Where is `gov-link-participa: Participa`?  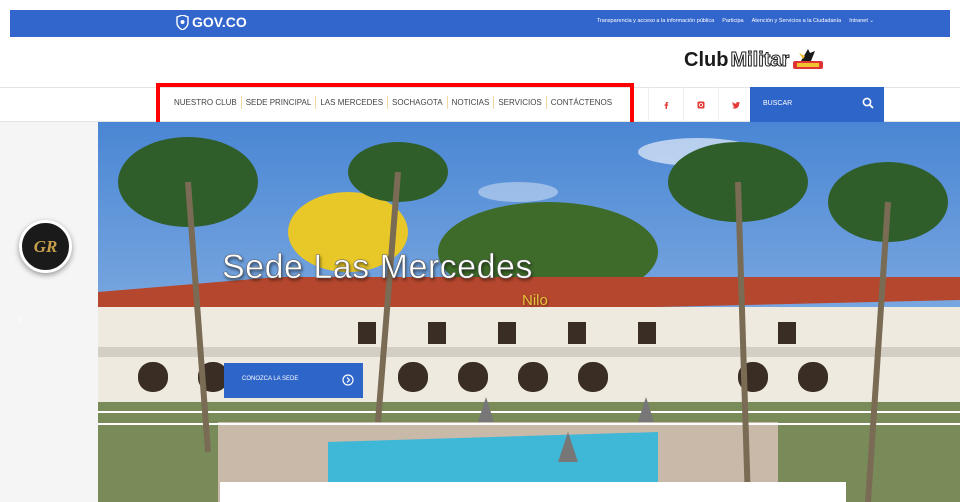 gov-link-participa: Participa is located at coordinates (732, 21).